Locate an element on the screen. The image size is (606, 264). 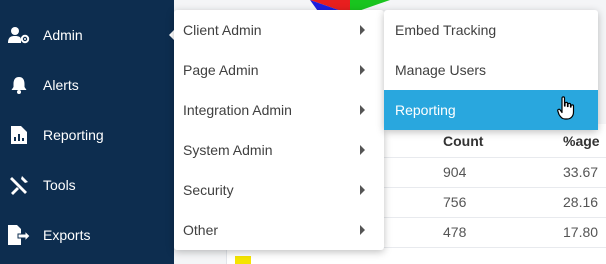
table-cell-percentage: 17.80 is located at coordinates (581, 232).